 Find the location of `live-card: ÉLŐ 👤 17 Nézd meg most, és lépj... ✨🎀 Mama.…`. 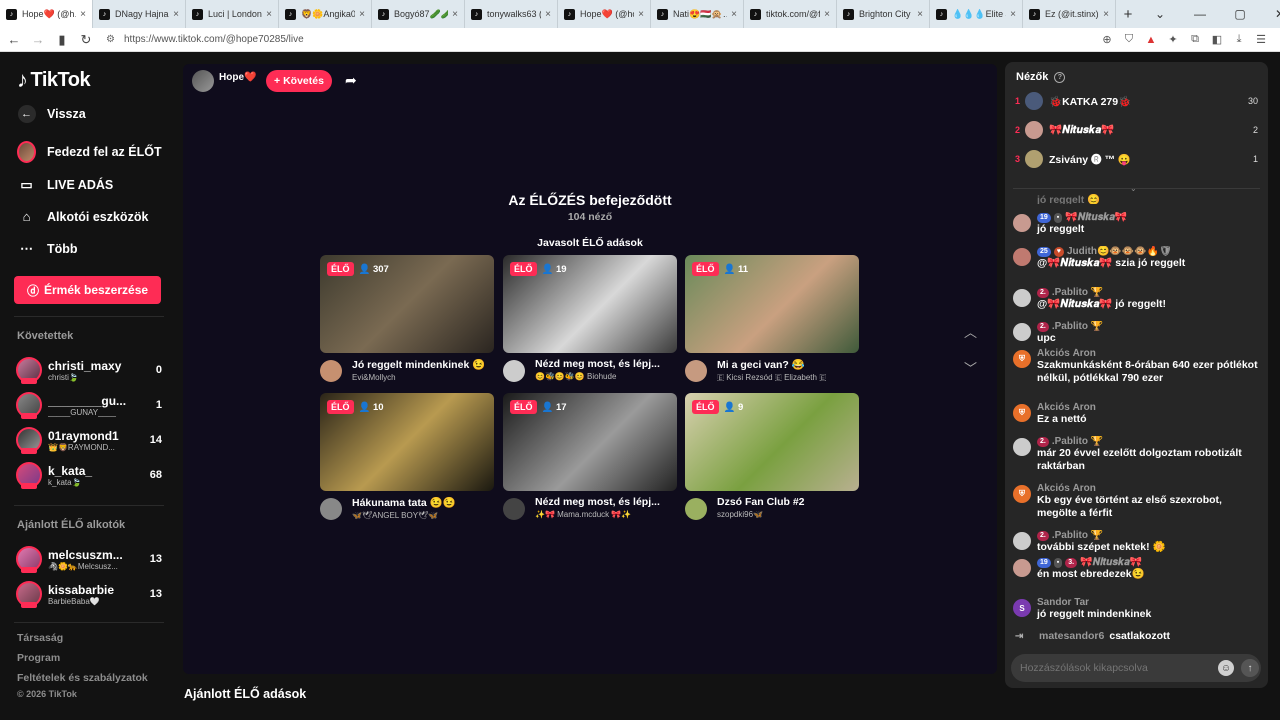

live-card: ÉLŐ 👤 17 Nézd meg most, és lépj... ✨🎀 Mama.… is located at coordinates (590, 456).